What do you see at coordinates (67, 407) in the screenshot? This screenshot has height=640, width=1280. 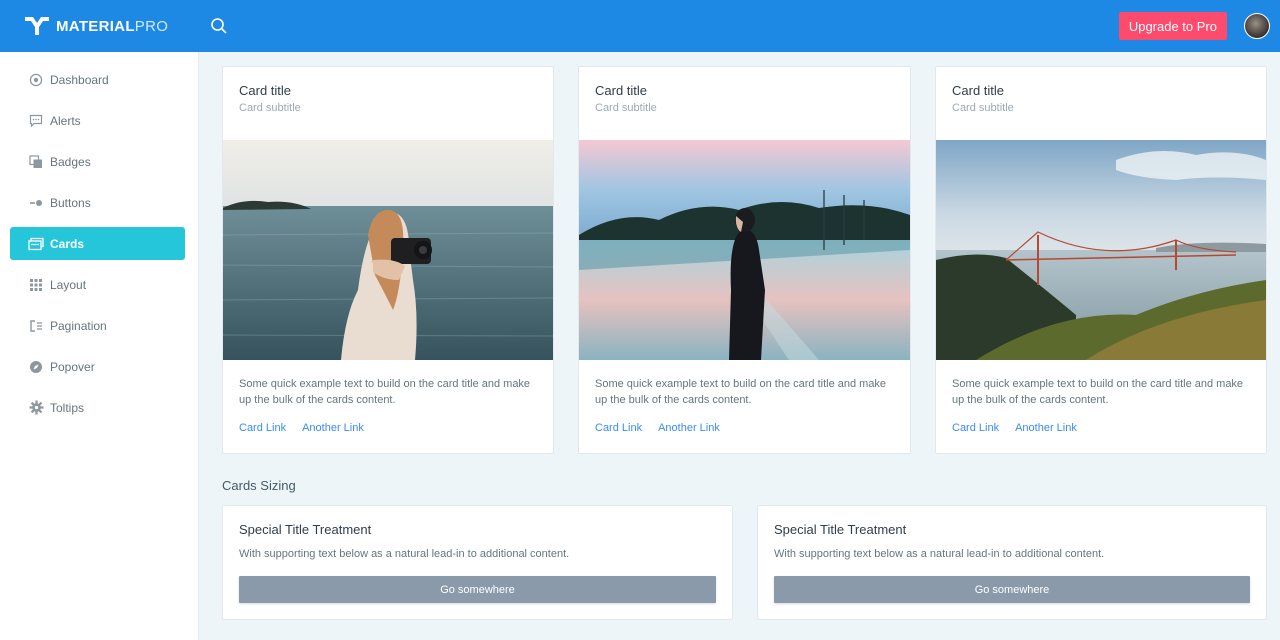 I see `sidebar-item-label: Toltips` at bounding box center [67, 407].